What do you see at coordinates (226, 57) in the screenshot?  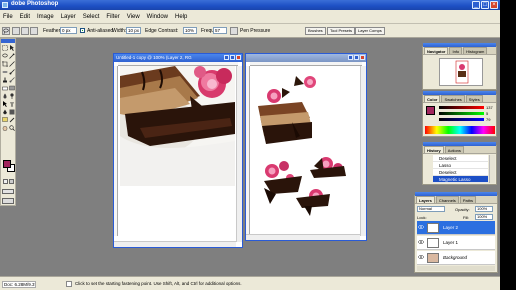 I see `document-1-minimize-button` at bounding box center [226, 57].